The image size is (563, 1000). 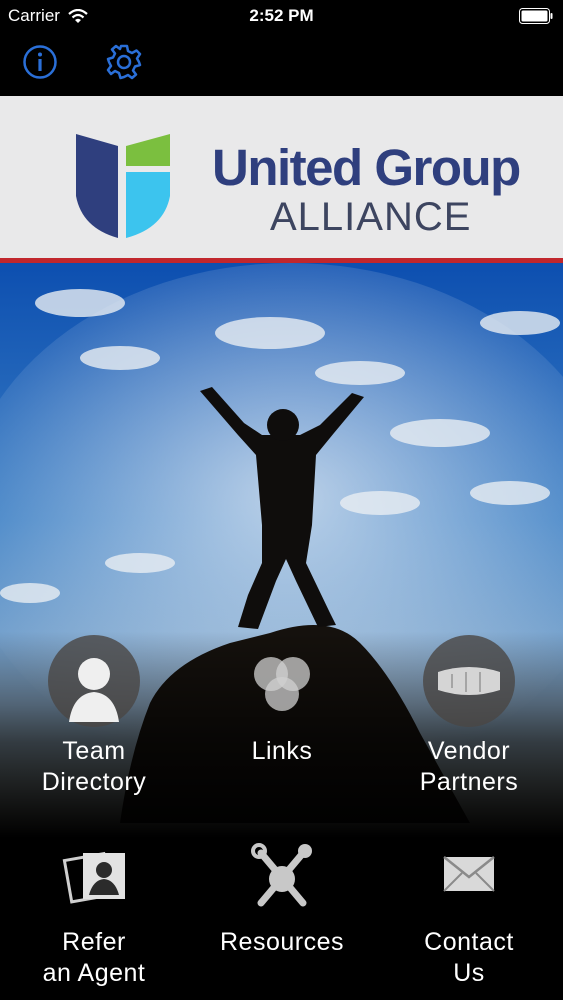 I want to click on status-time: 2:52 PM, so click(x=281, y=15).